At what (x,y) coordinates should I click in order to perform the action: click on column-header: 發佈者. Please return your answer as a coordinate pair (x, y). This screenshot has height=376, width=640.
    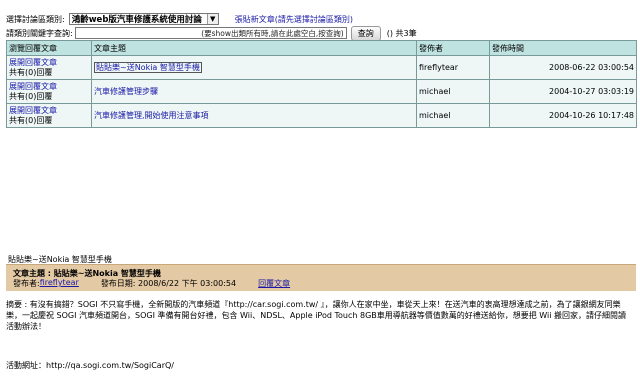
    Looking at the image, I should click on (453, 48).